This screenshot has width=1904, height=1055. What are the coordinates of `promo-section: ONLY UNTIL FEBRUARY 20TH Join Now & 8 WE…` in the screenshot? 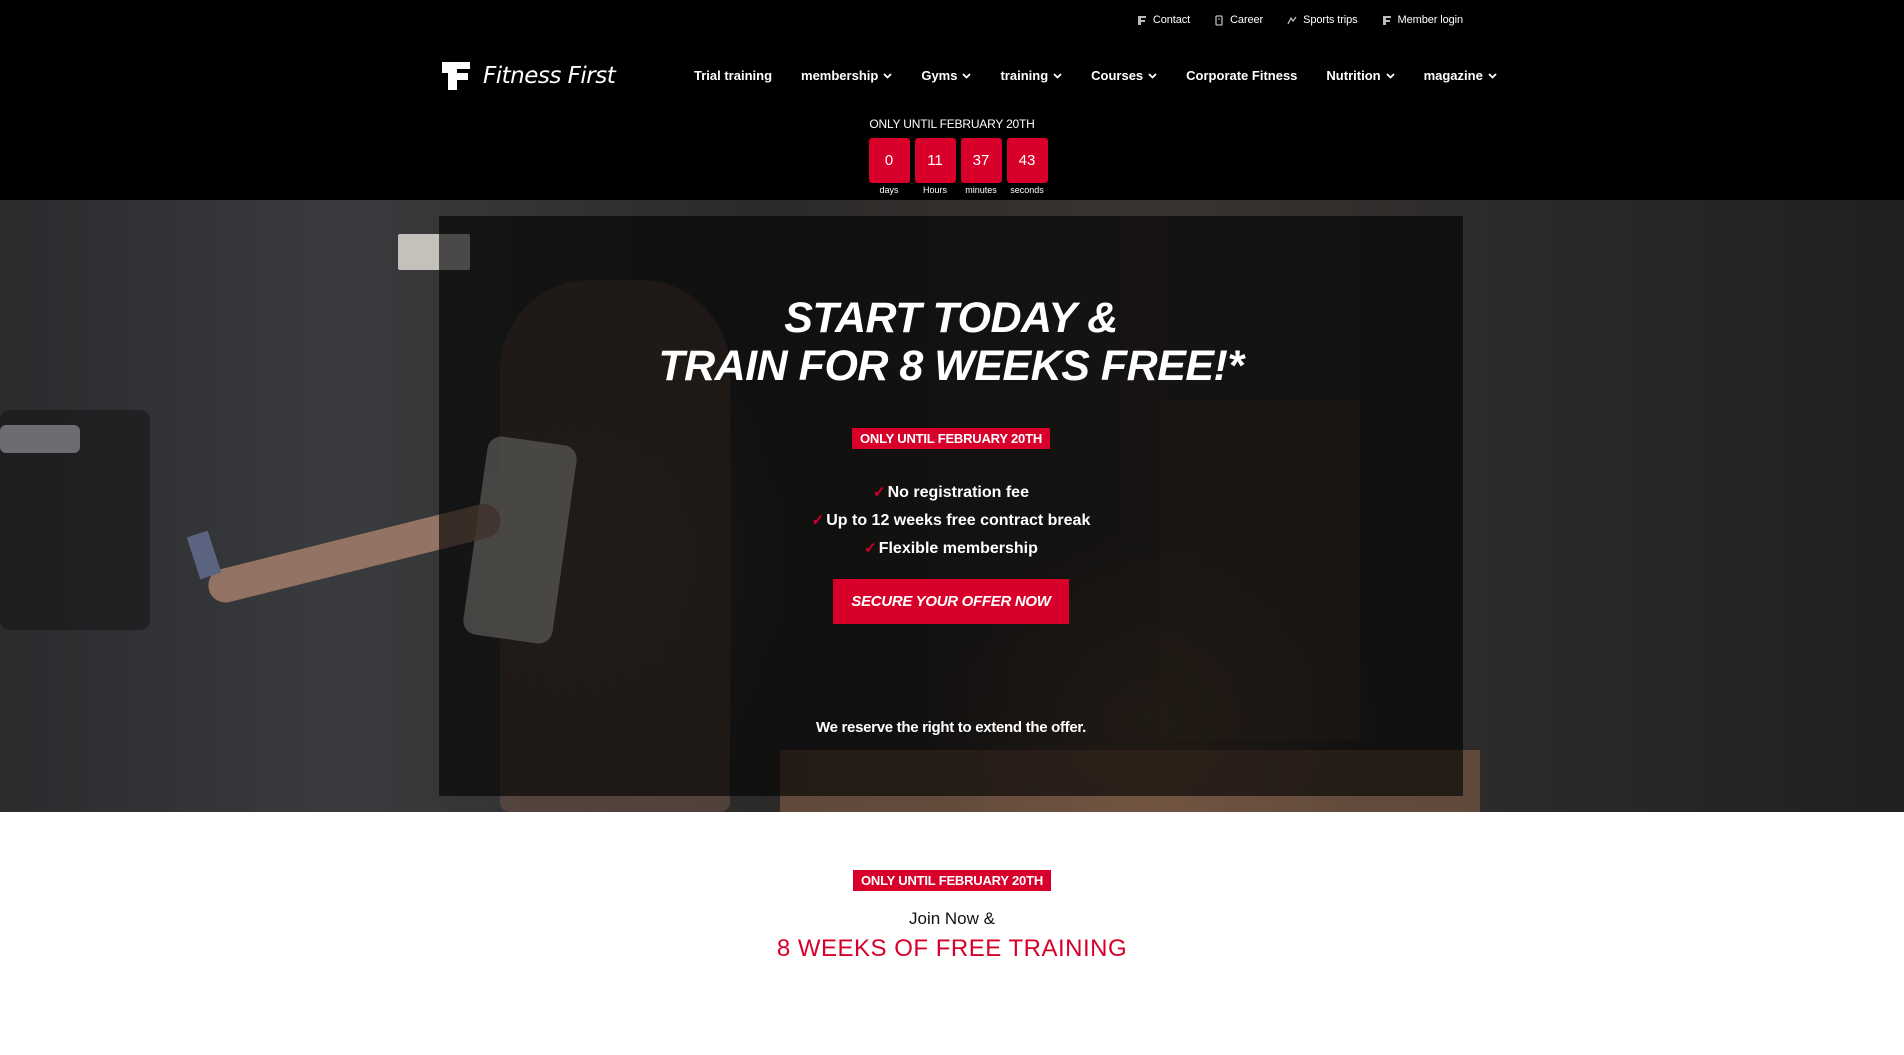 It's located at (952, 916).